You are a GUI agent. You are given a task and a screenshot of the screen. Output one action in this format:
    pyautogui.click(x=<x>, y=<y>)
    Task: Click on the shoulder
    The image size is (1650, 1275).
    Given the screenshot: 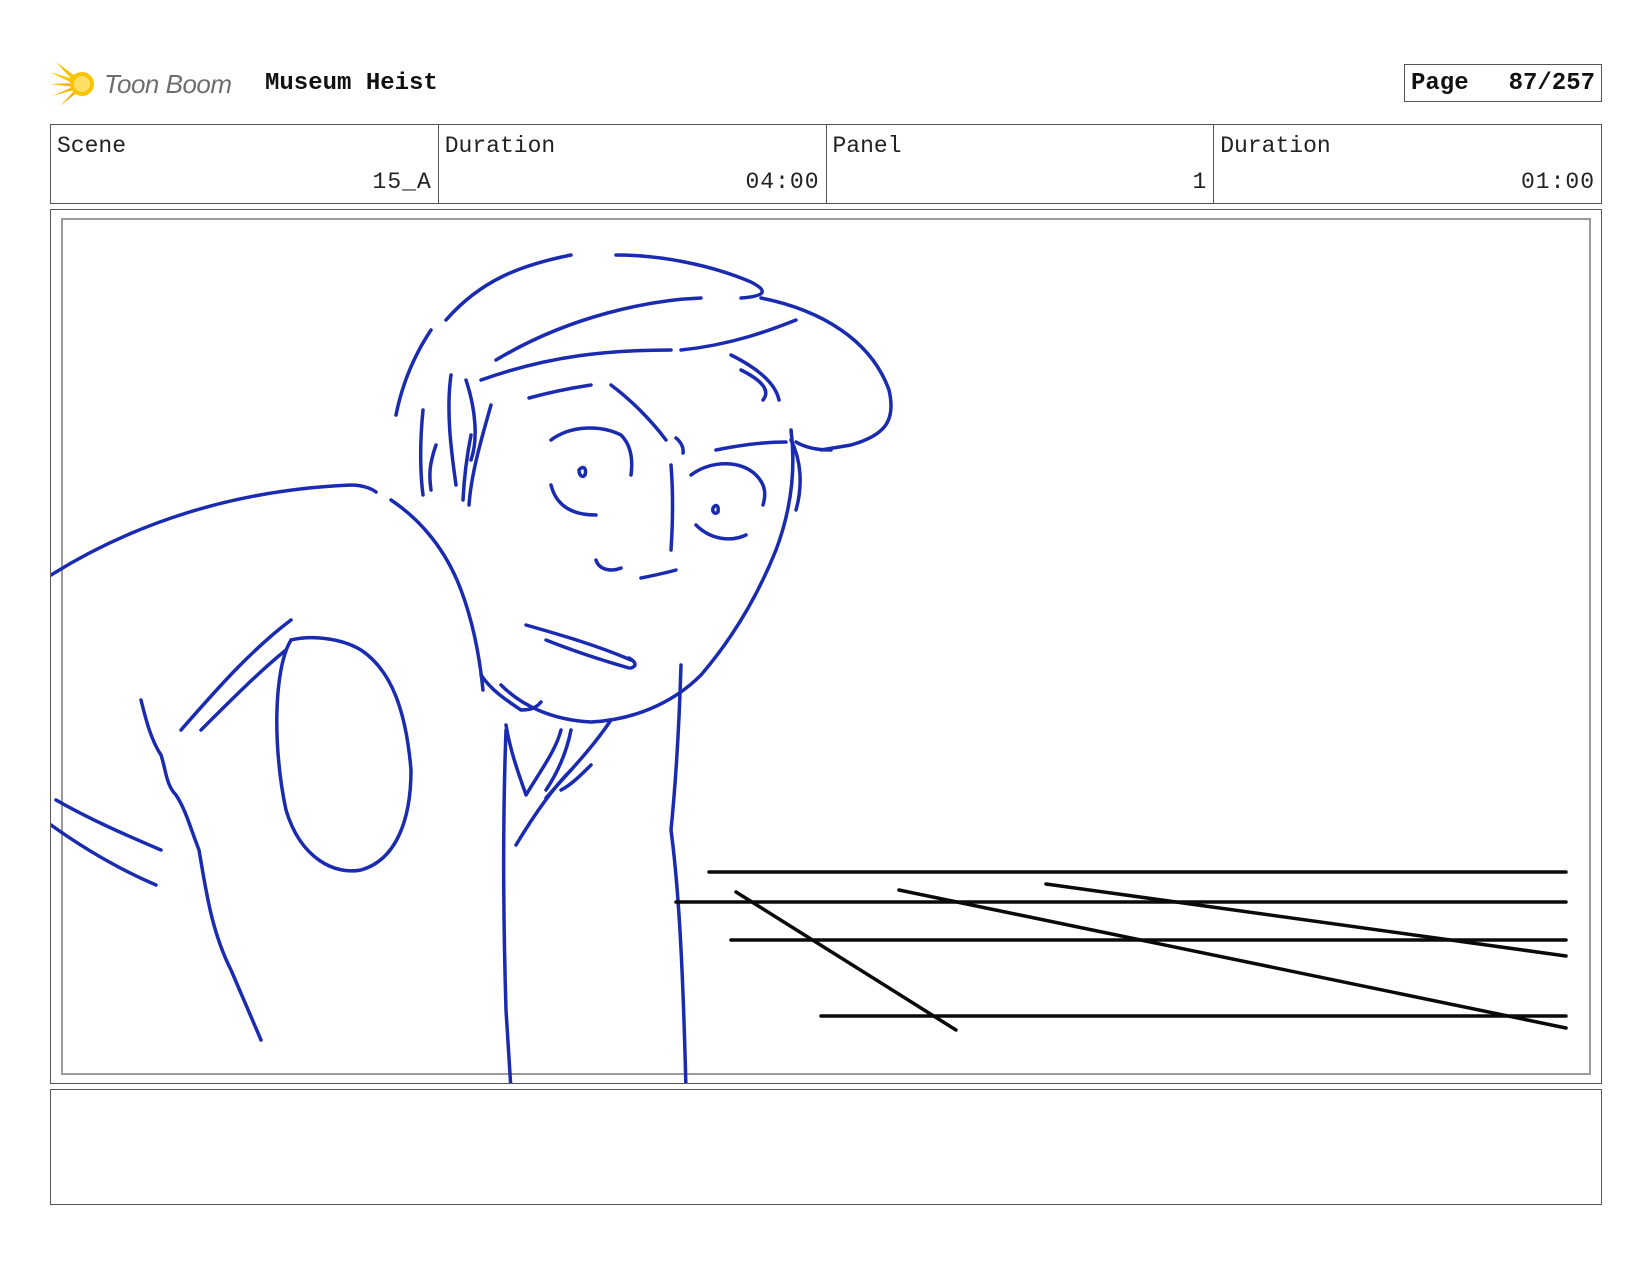 What is the action you would take?
    pyautogui.click(x=268, y=587)
    